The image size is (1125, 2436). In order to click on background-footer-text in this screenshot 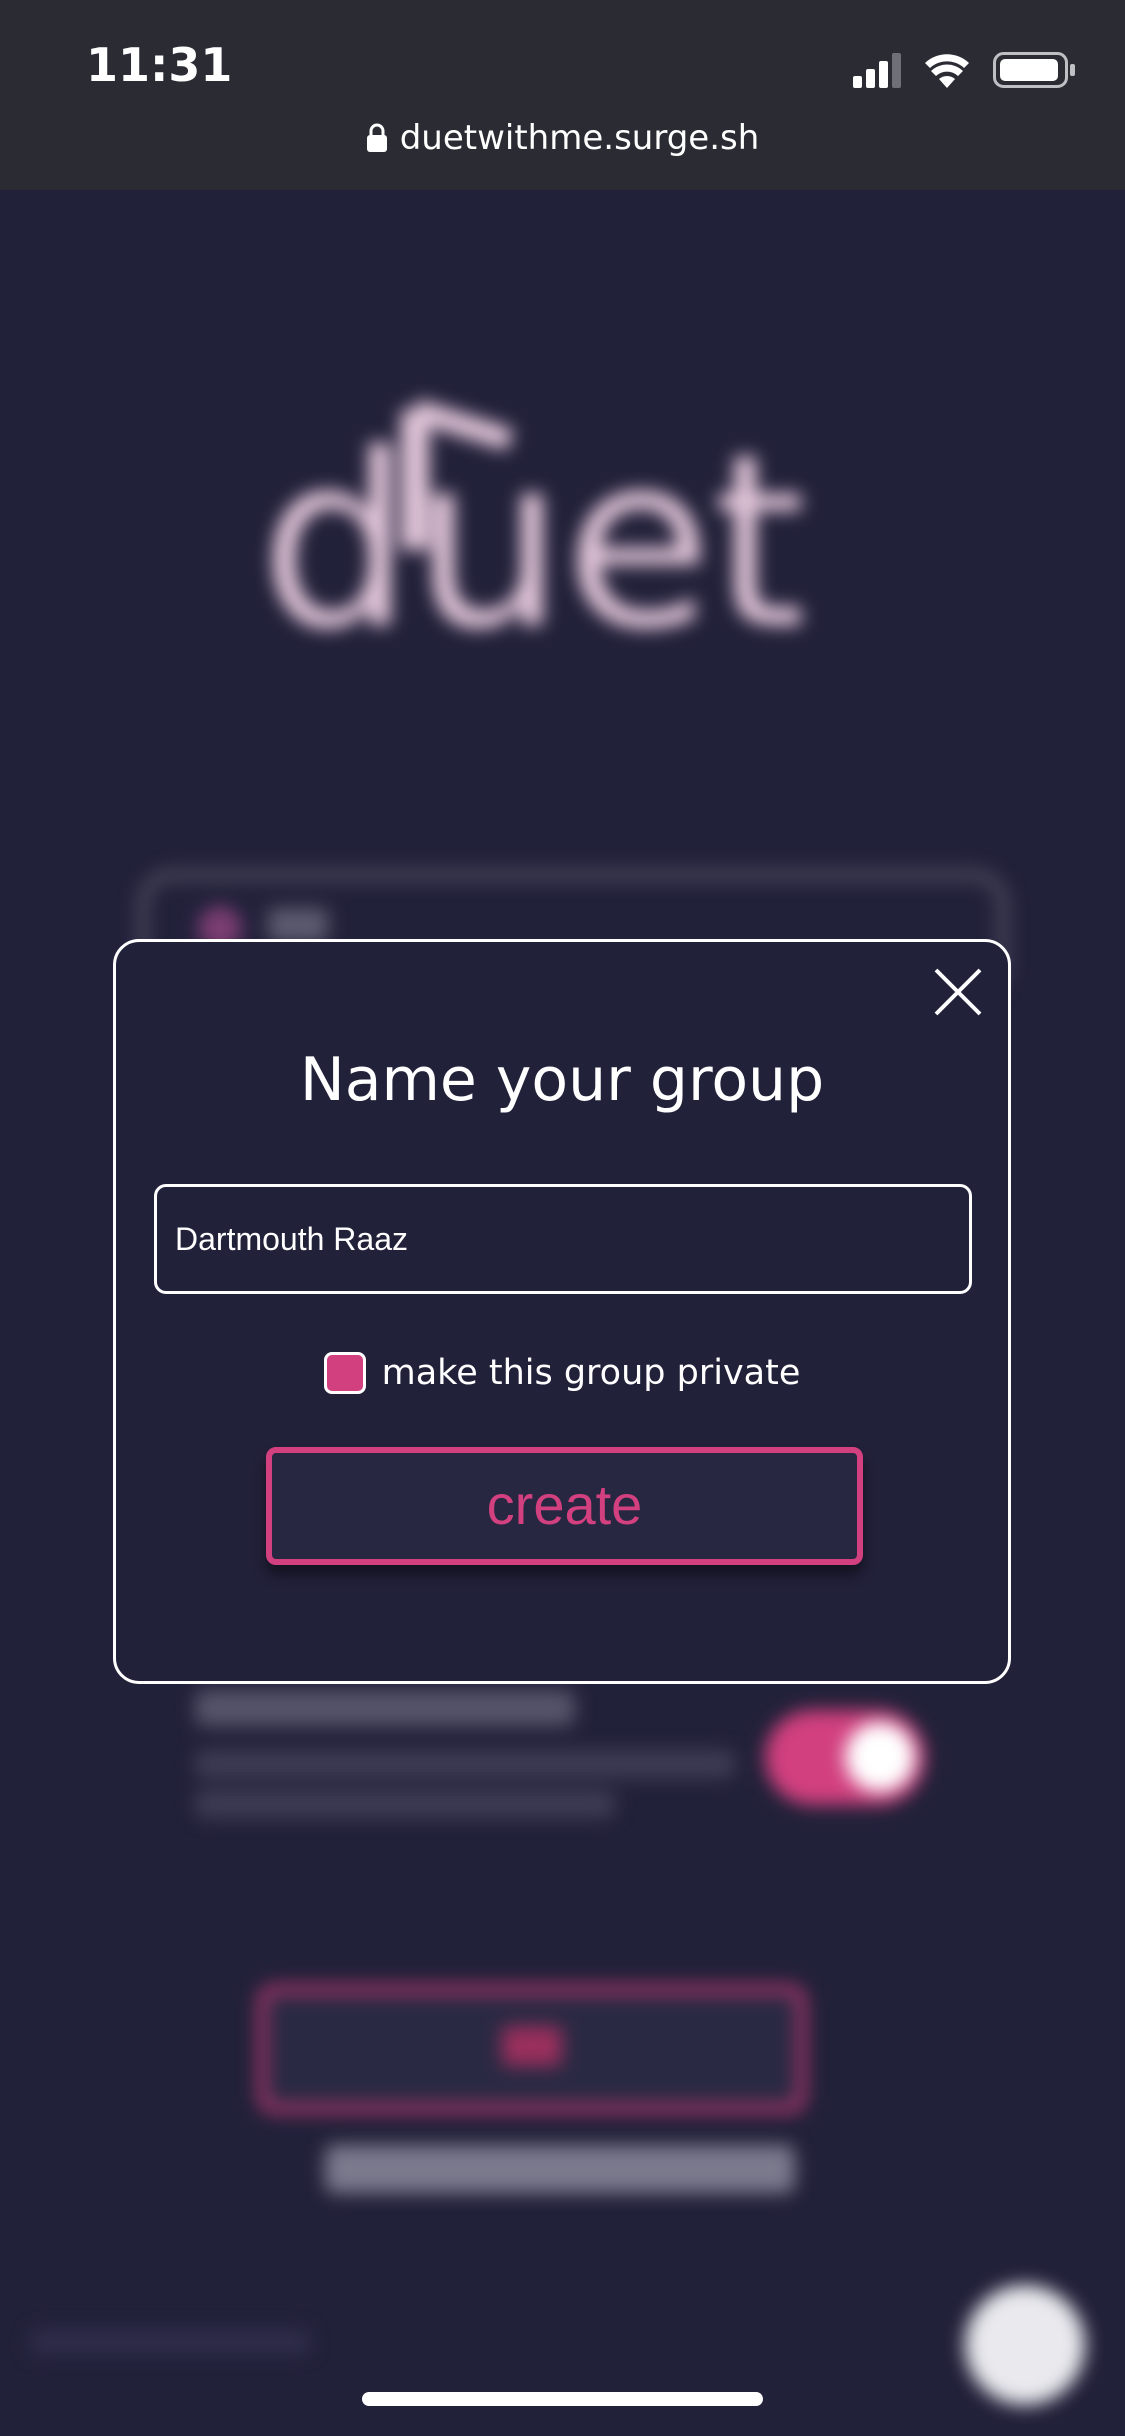, I will do `click(170, 2342)`.